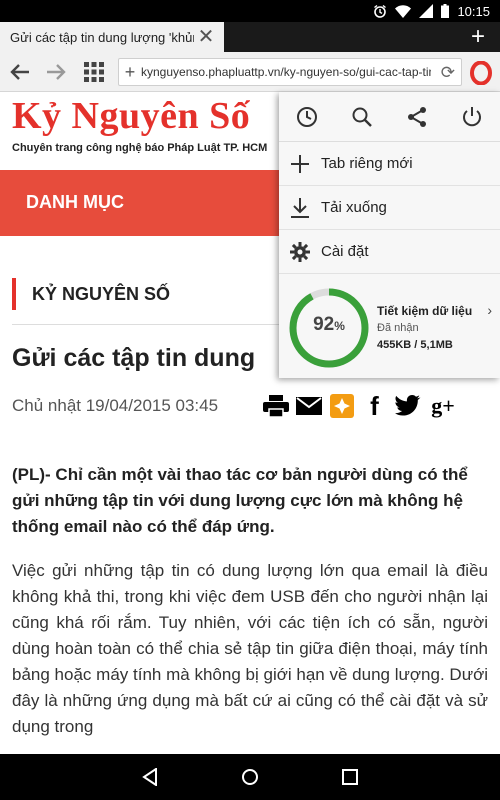 The width and height of the screenshot is (500, 800). What do you see at coordinates (308, 406) in the screenshot?
I see `email-icon` at bounding box center [308, 406].